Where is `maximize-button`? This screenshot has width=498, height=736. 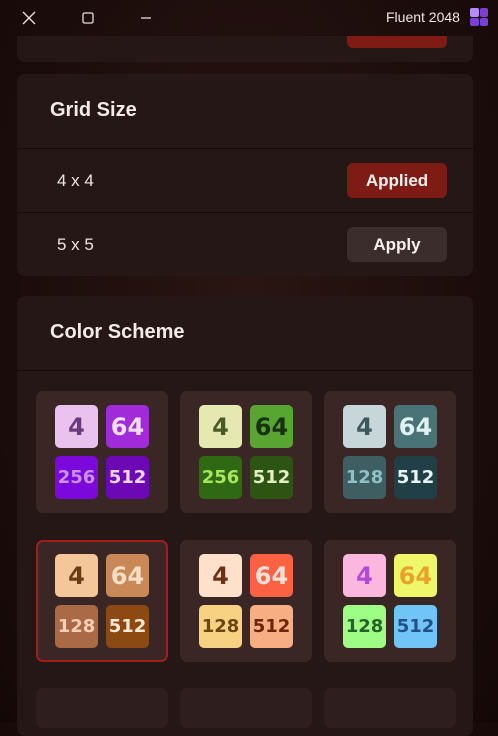 maximize-button is located at coordinates (88, 18).